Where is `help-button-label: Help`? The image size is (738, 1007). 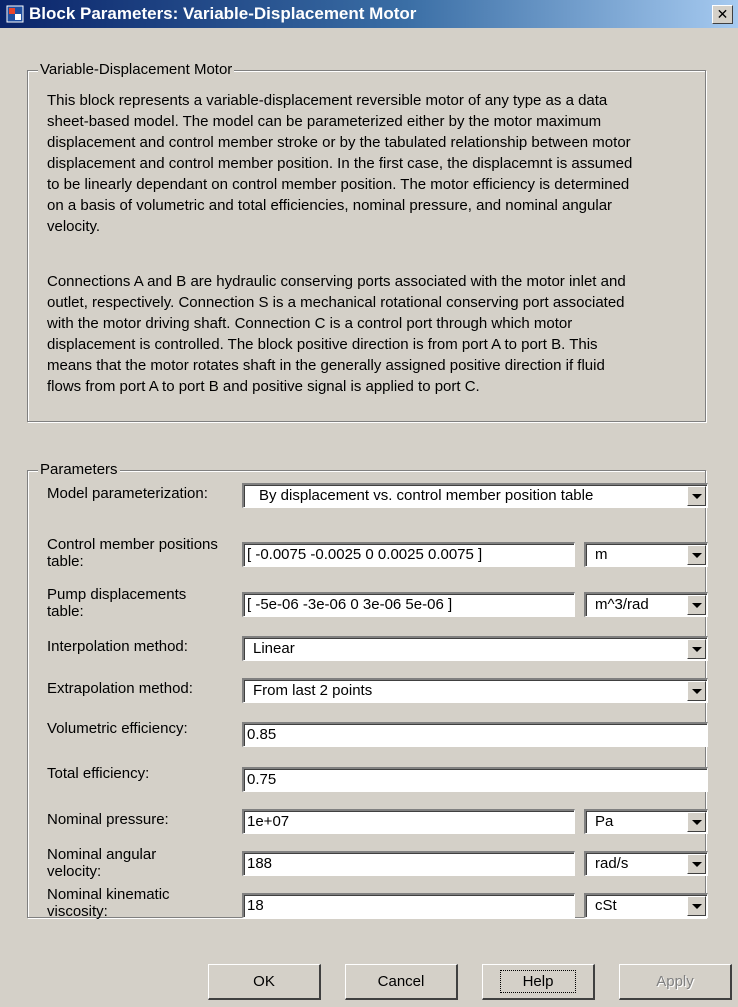 help-button-label: Help is located at coordinates (538, 981).